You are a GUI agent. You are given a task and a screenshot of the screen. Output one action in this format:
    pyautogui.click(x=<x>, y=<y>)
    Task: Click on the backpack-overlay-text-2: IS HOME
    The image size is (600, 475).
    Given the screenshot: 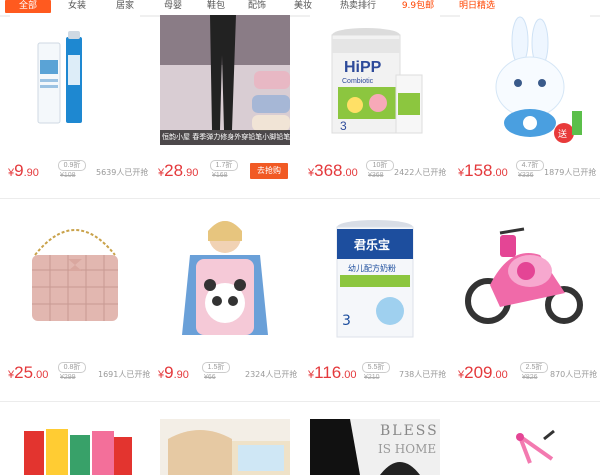 What is the action you would take?
    pyautogui.click(x=407, y=449)
    